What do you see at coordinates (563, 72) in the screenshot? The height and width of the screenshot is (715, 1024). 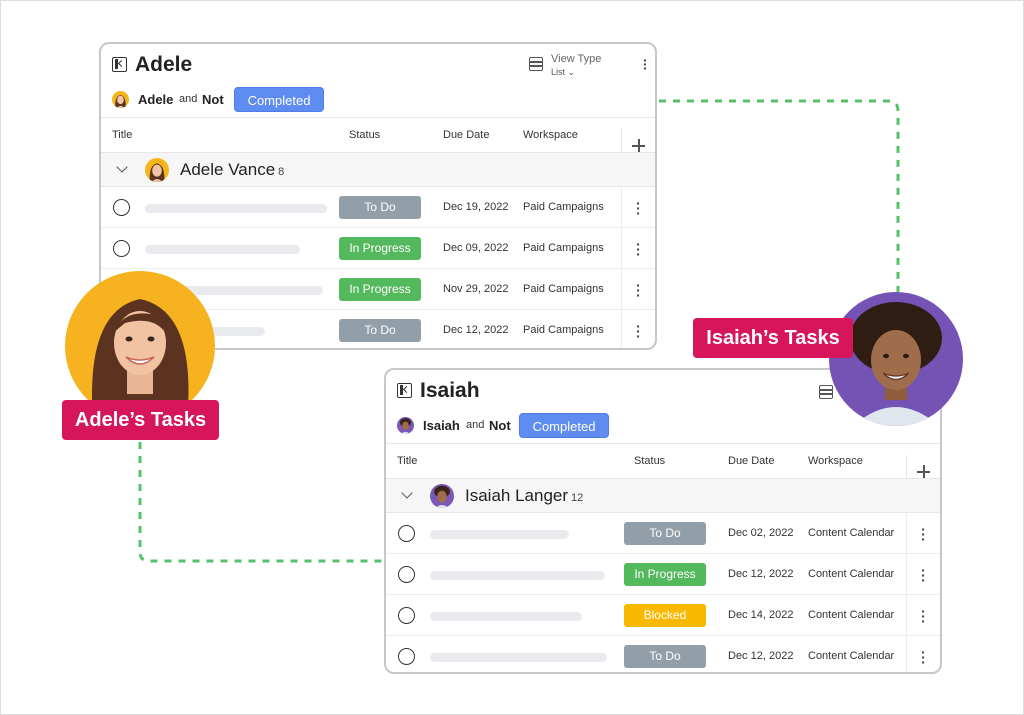 I see `view-type-value: List ⌄` at bounding box center [563, 72].